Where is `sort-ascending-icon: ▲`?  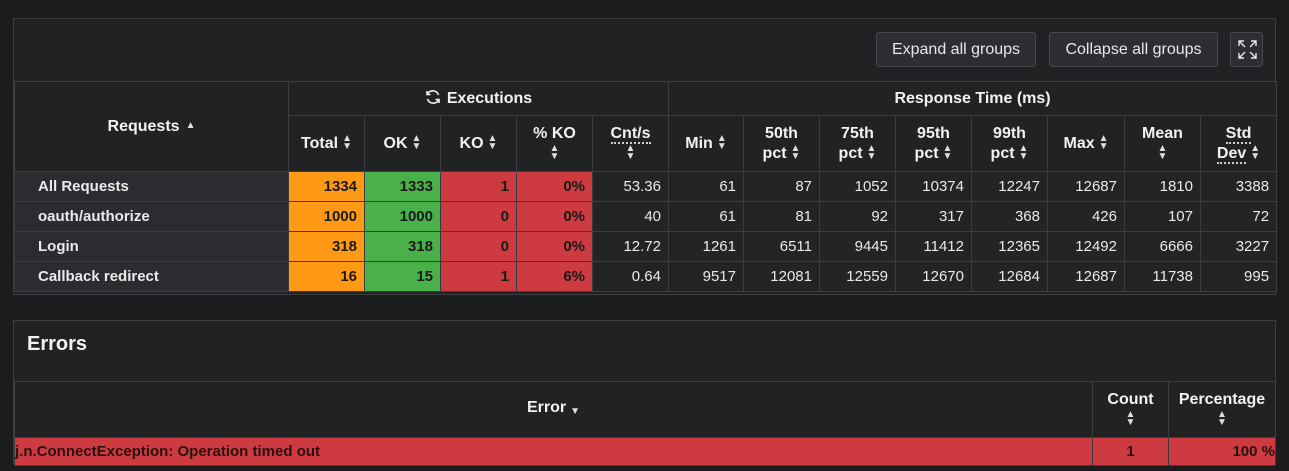
sort-ascending-icon: ▲ is located at coordinates (190, 125).